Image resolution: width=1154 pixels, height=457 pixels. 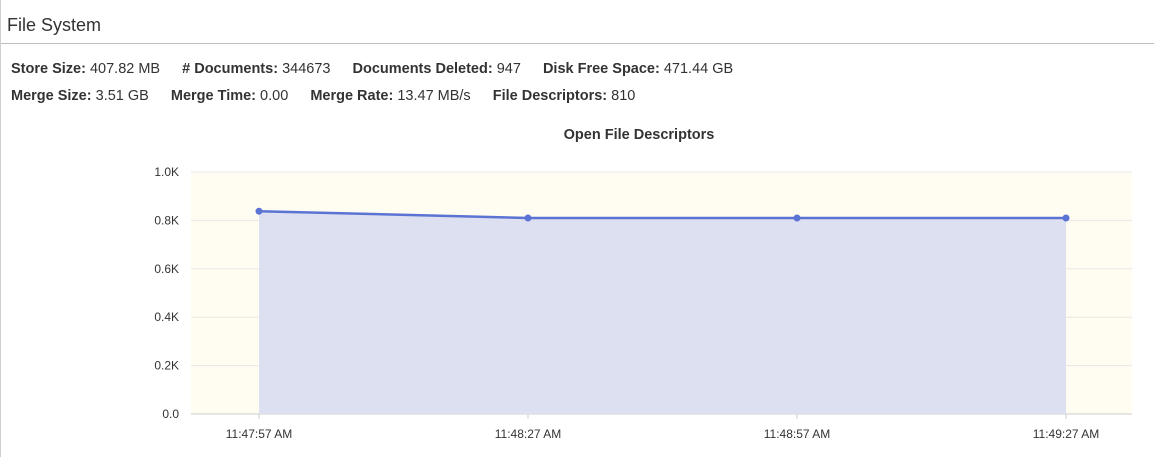 What do you see at coordinates (166, 220) in the screenshot?
I see `y-tick-label: 0.8K` at bounding box center [166, 220].